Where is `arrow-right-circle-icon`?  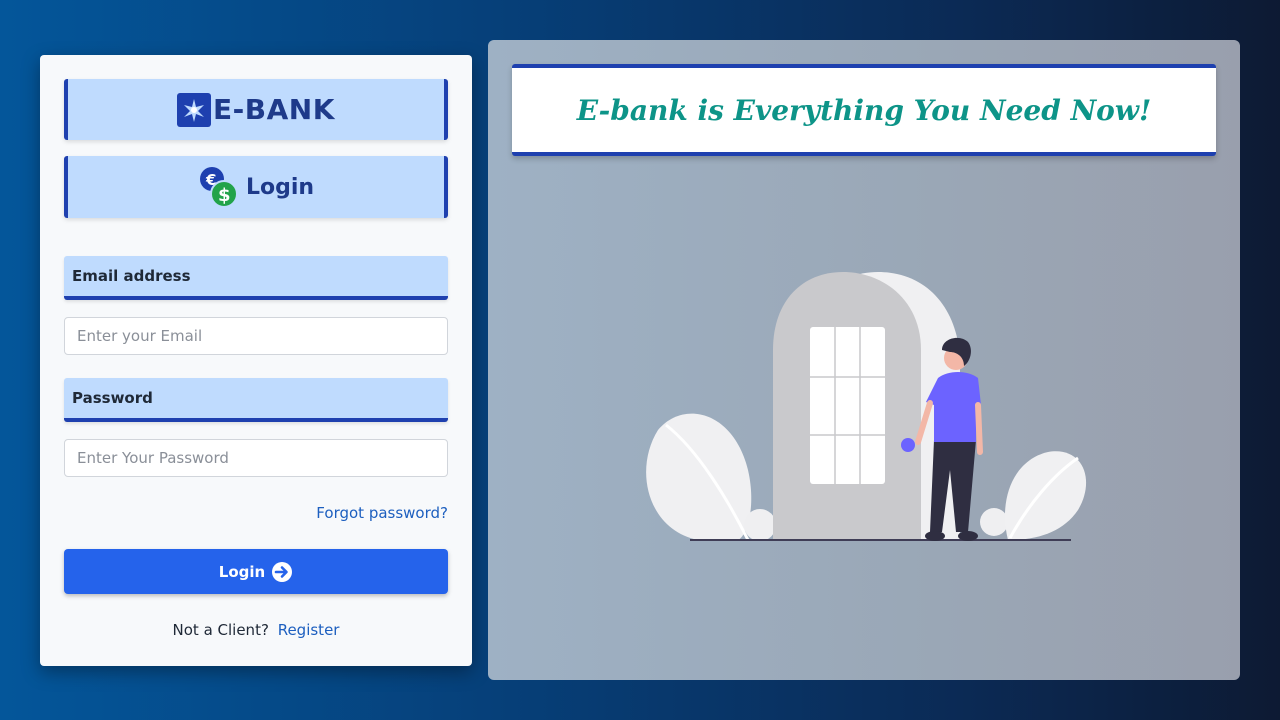 arrow-right-circle-icon is located at coordinates (282, 571).